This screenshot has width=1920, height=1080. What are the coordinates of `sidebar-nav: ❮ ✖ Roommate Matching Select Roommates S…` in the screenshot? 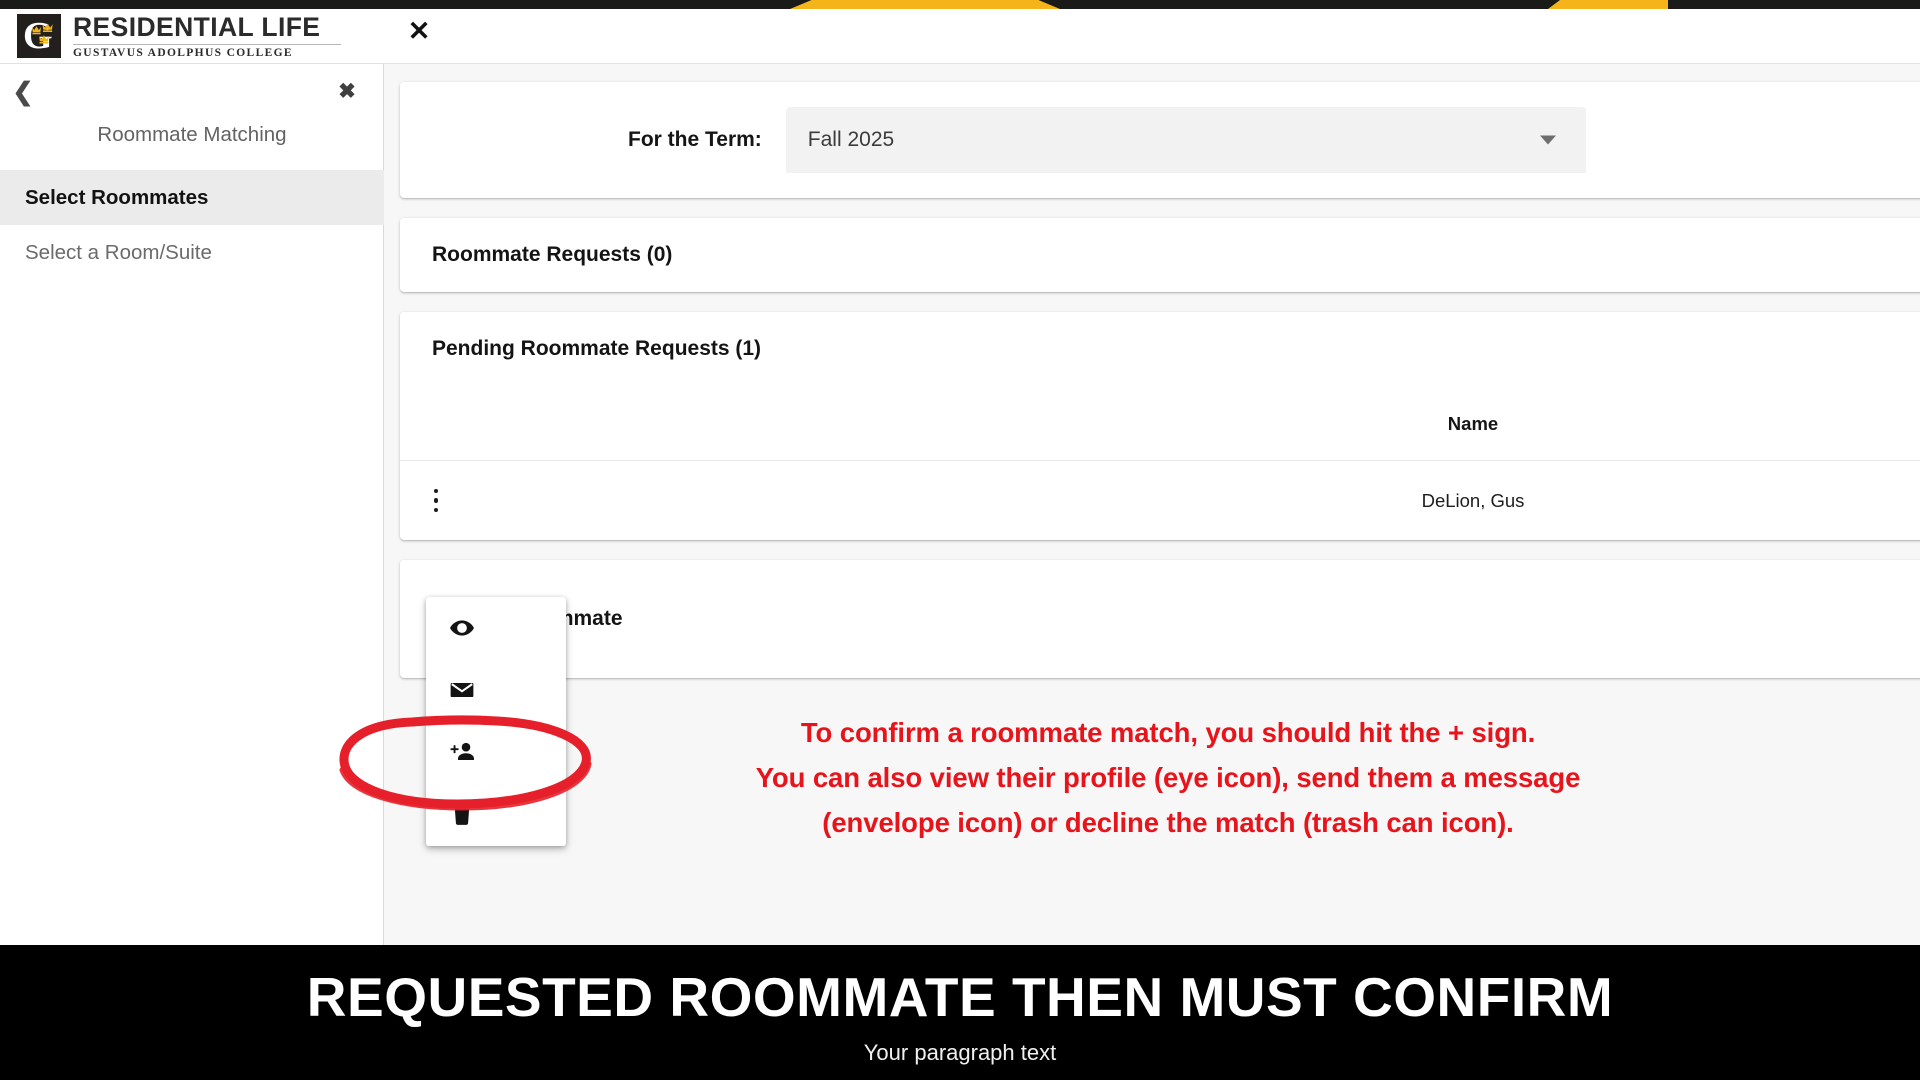 It's located at (192, 172).